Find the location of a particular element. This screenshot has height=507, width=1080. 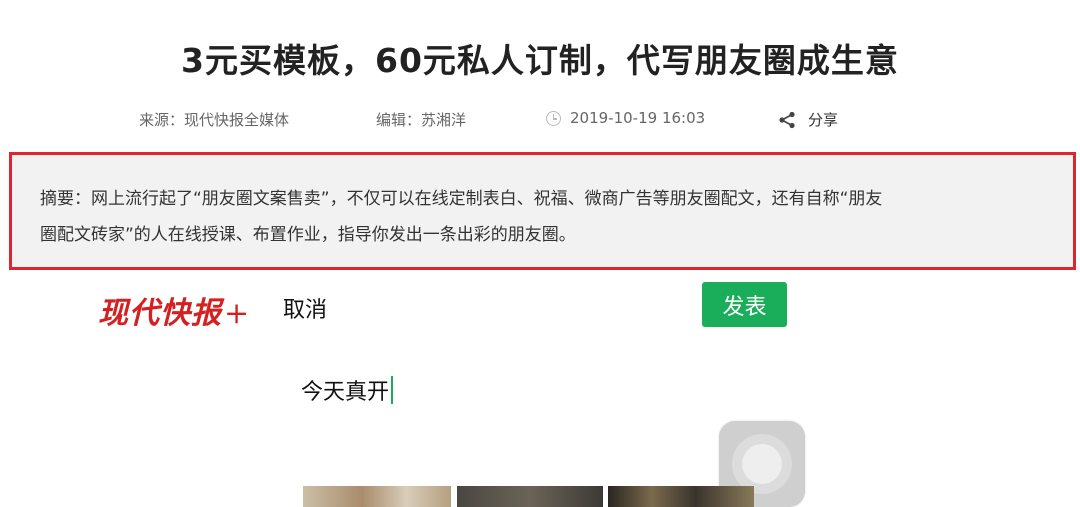

publish-button: 发表 is located at coordinates (744, 304).